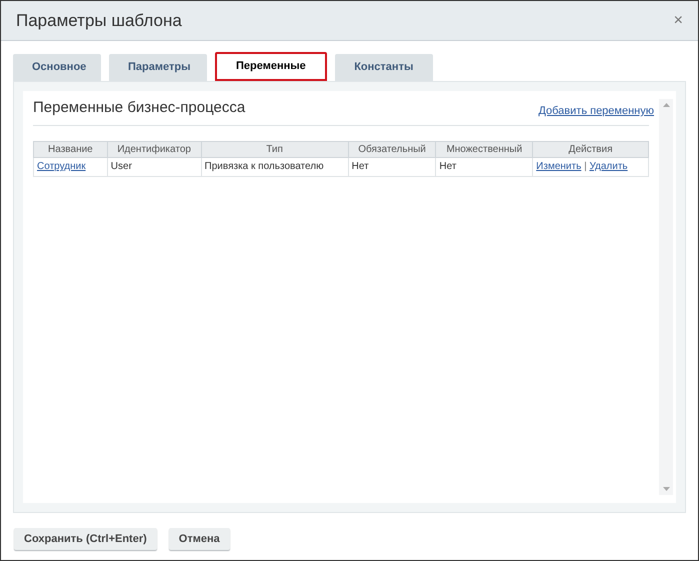 Image resolution: width=699 pixels, height=561 pixels. I want to click on scrollbar, so click(666, 297).